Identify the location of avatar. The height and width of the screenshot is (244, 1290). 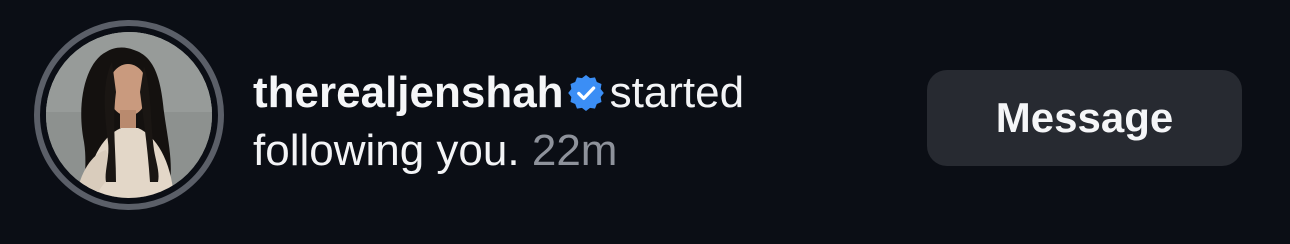
(129, 115).